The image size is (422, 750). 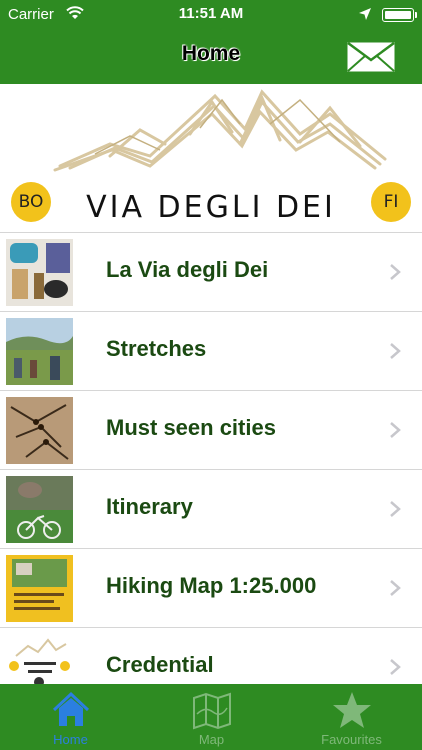 I want to click on bicycle-photo, so click(x=39, y=509).